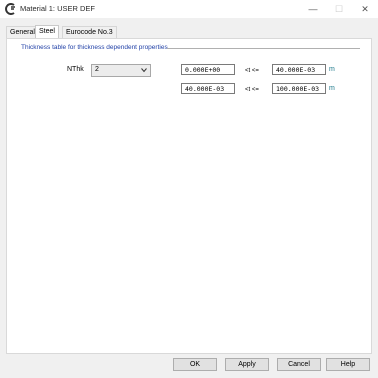  Describe the element at coordinates (252, 71) in the screenshot. I see `row1-operator: <t <=` at that location.